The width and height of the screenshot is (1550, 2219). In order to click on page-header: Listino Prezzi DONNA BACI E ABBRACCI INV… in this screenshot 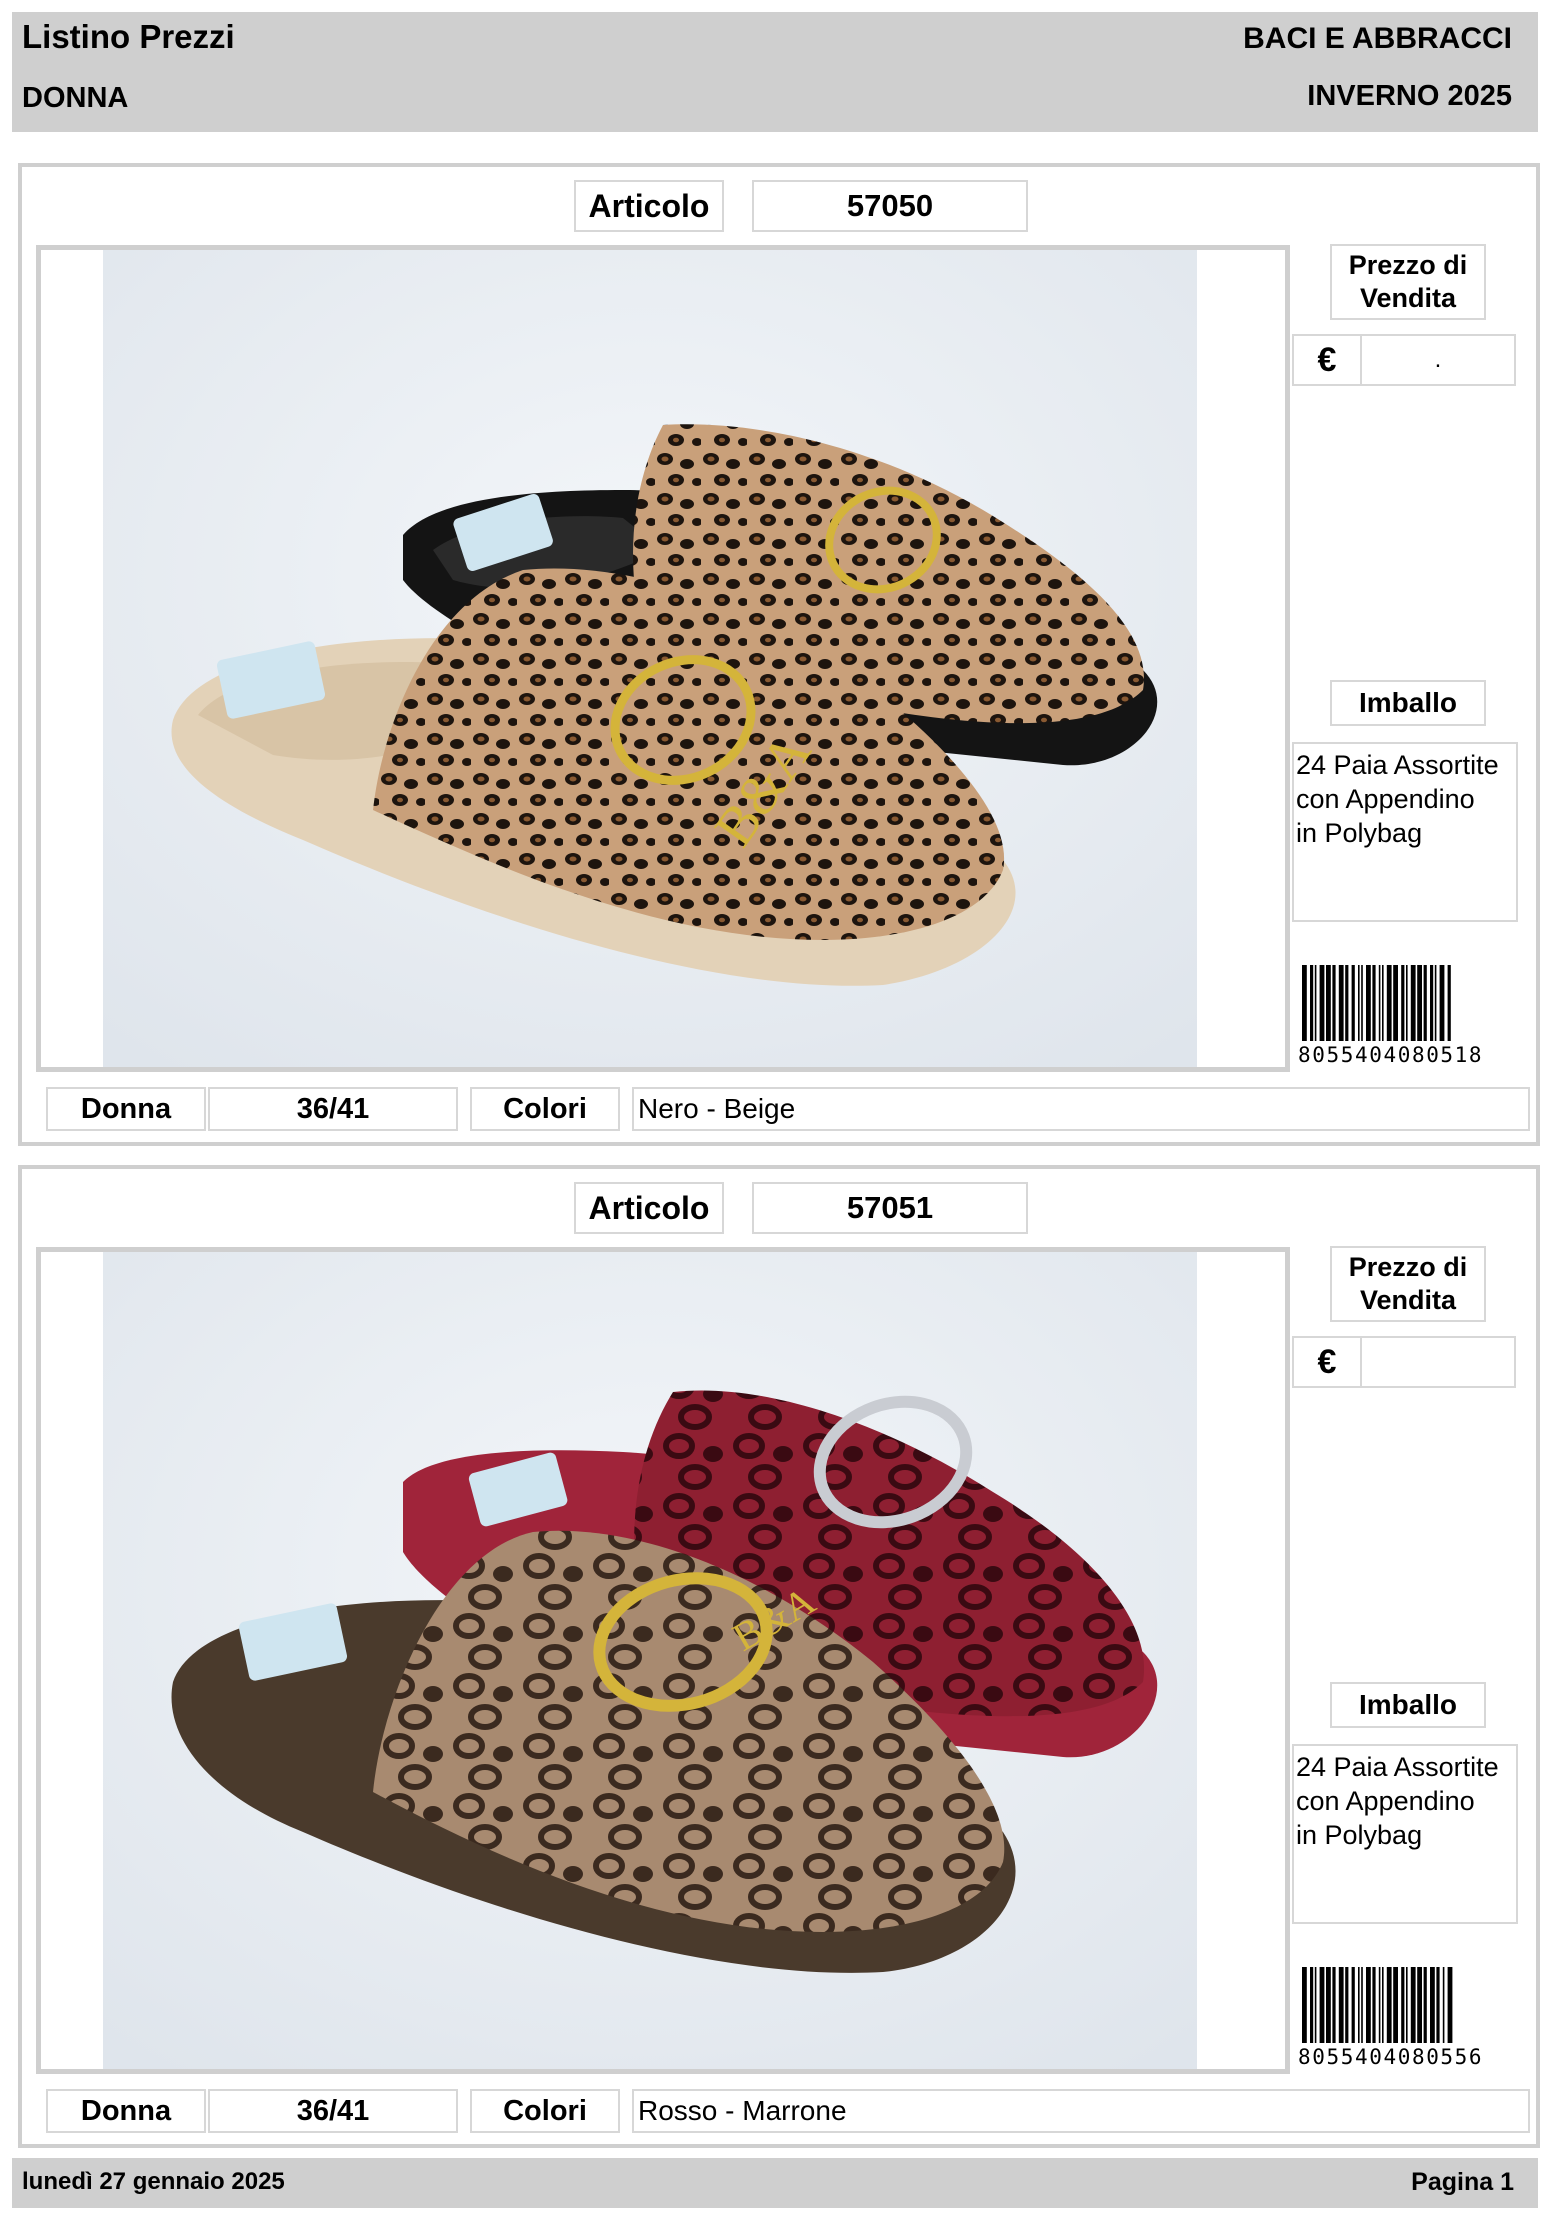, I will do `click(775, 72)`.